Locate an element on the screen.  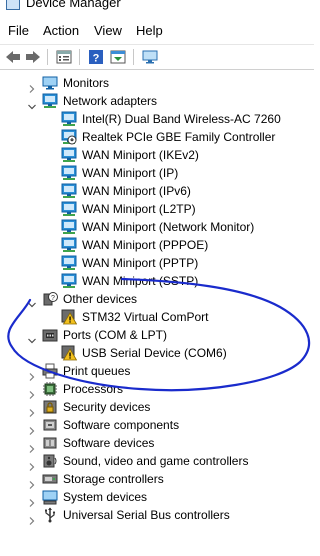
tree-item-label: WAN Miniport (IPv6) is located at coordinates (136, 191).